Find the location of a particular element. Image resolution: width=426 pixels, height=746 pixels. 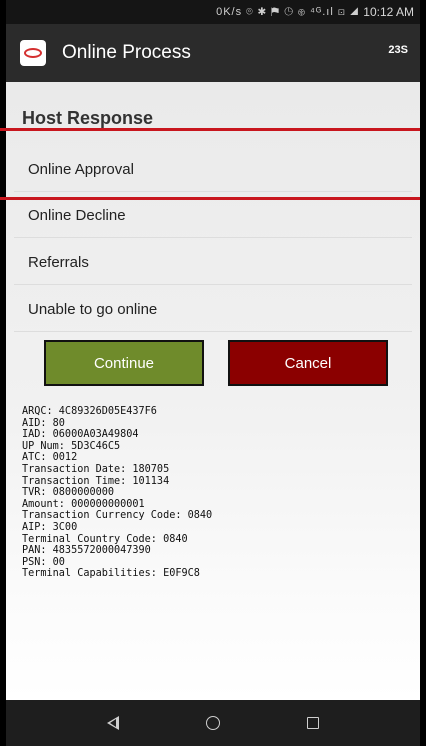

option-label: Referrals is located at coordinates (58, 262).